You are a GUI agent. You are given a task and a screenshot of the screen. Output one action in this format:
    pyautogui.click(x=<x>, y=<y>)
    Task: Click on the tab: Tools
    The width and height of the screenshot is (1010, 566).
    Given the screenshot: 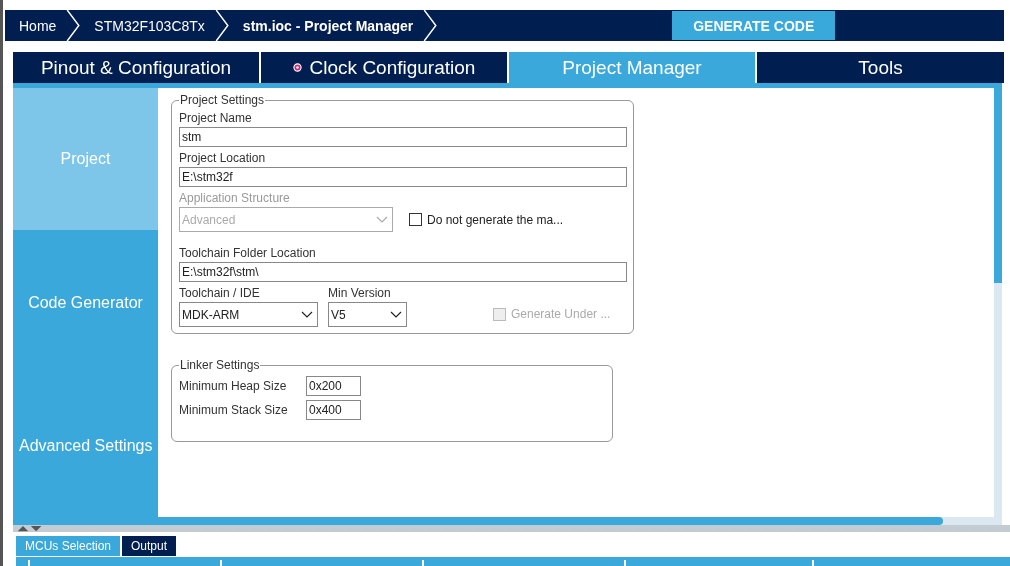 What is the action you would take?
    pyautogui.click(x=880, y=67)
    